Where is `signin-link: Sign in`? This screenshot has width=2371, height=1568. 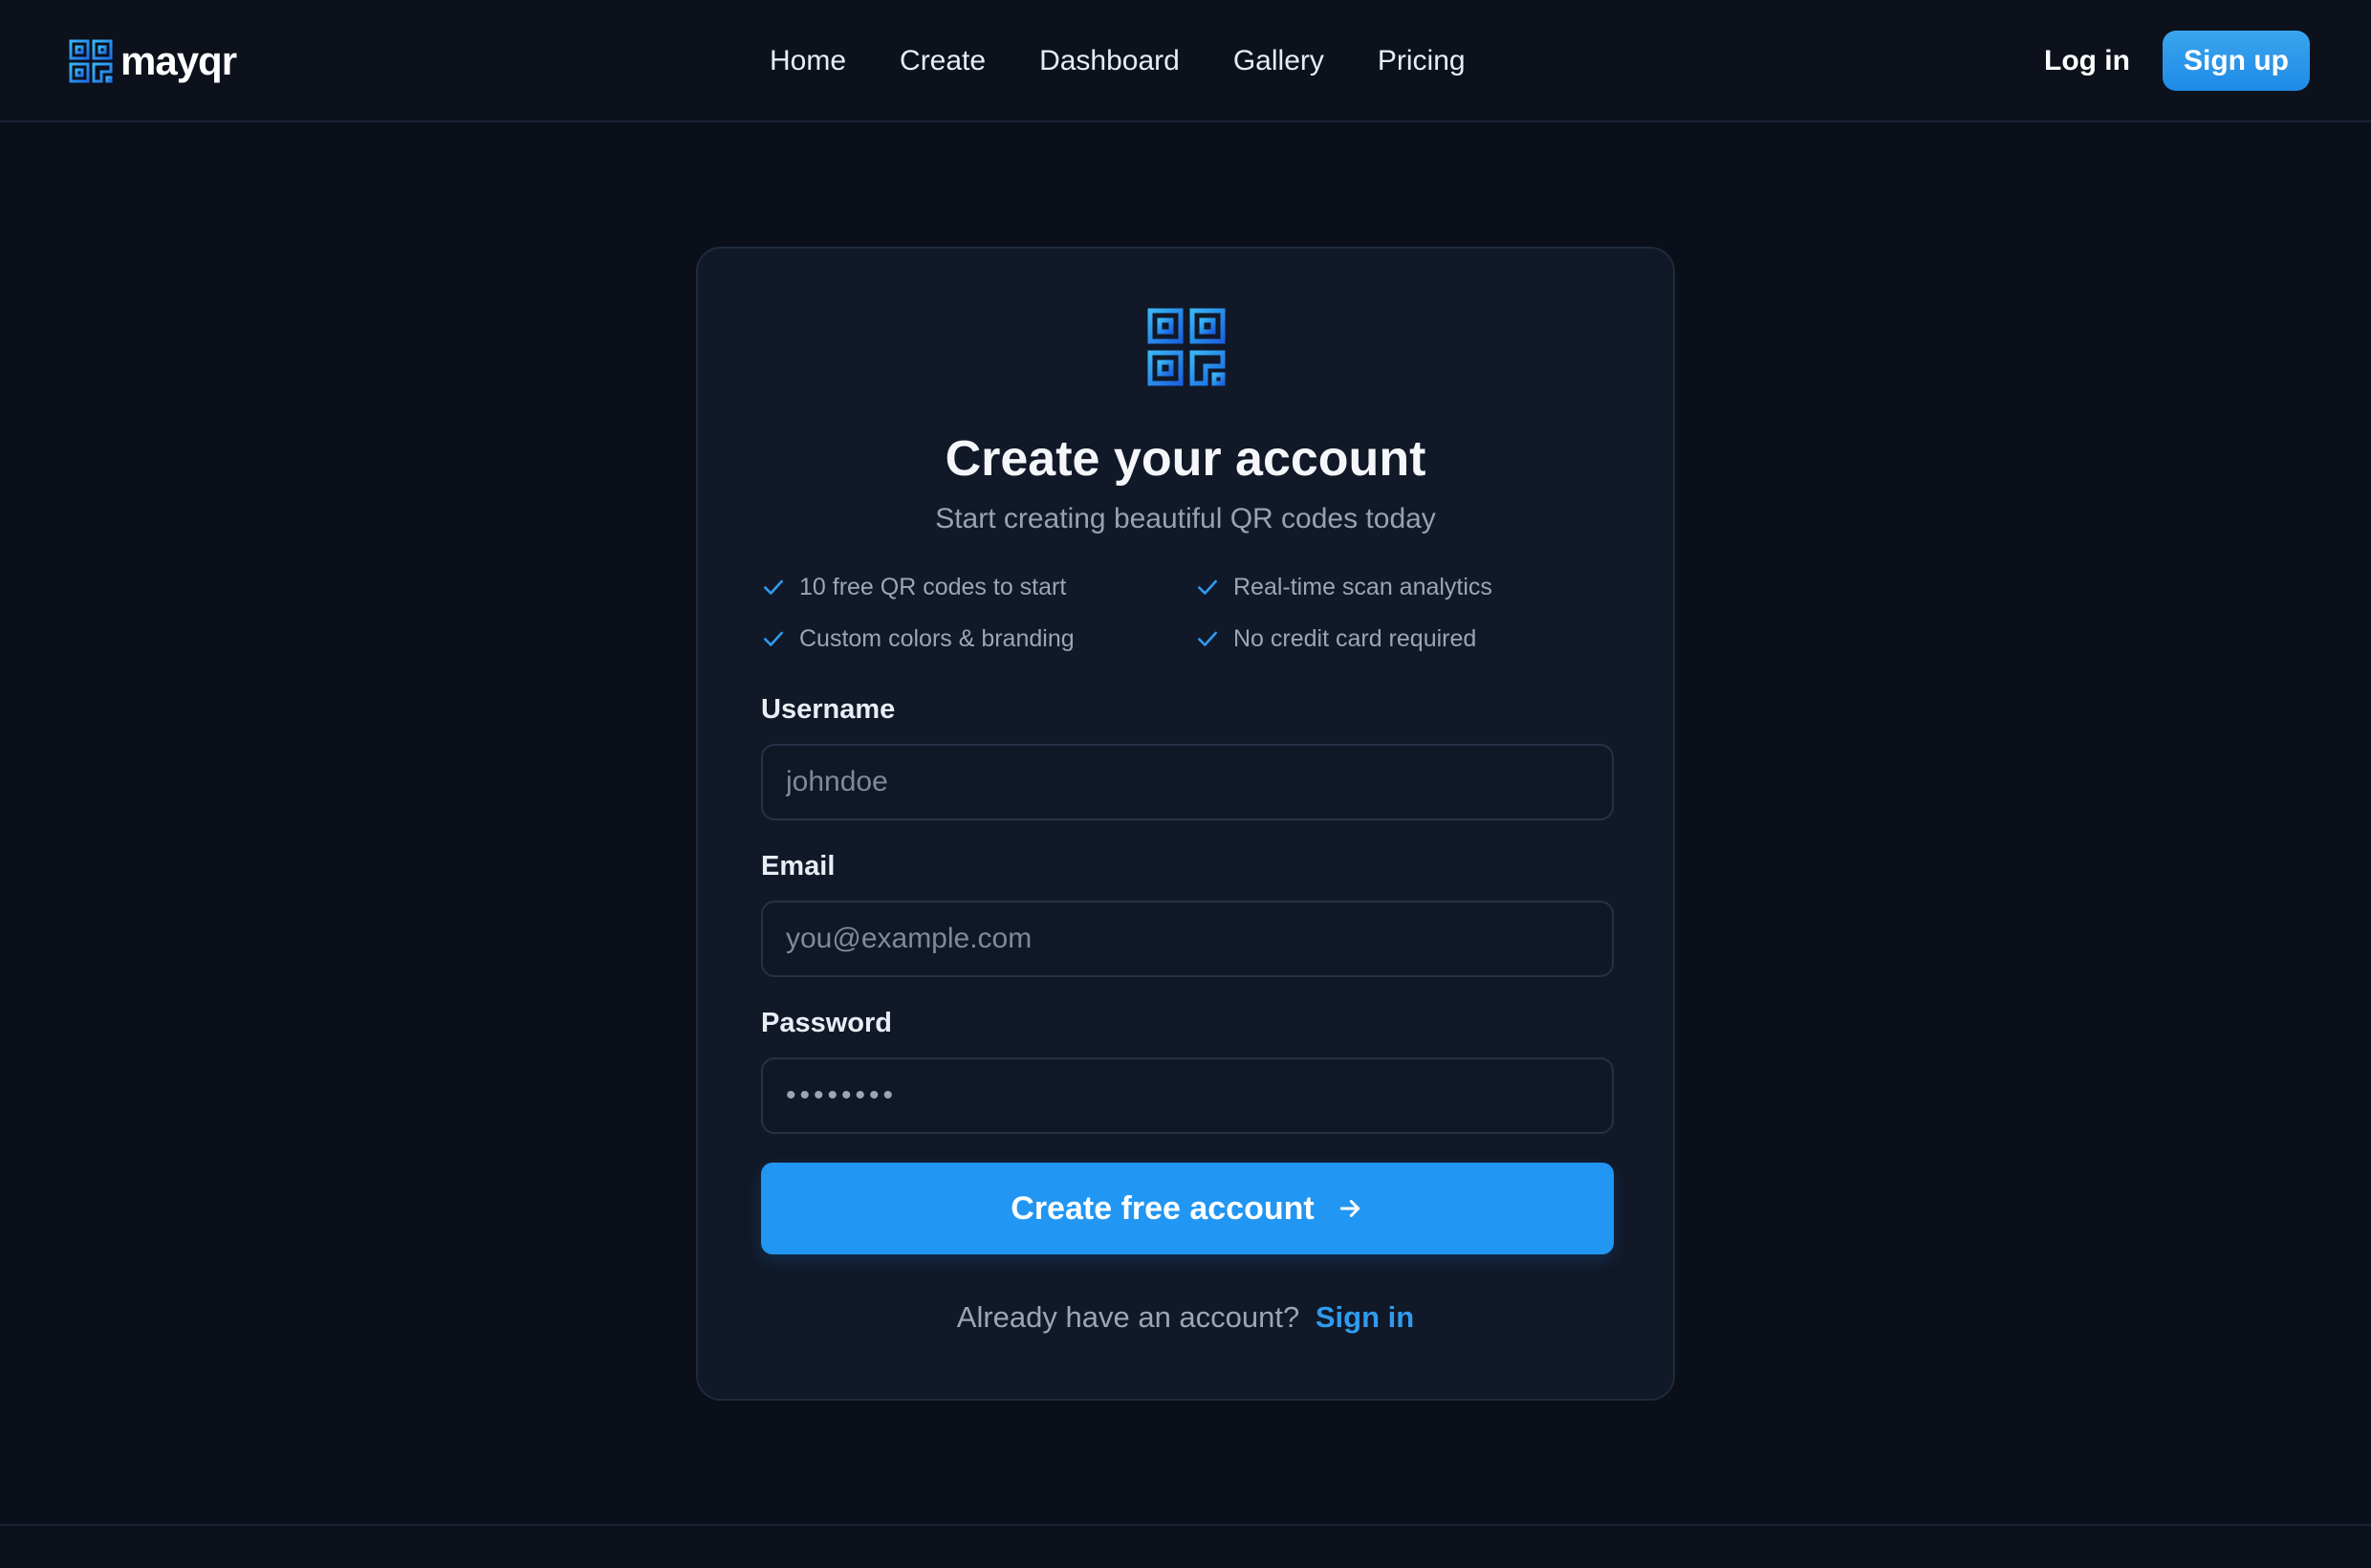 signin-link: Sign in is located at coordinates (1365, 1317).